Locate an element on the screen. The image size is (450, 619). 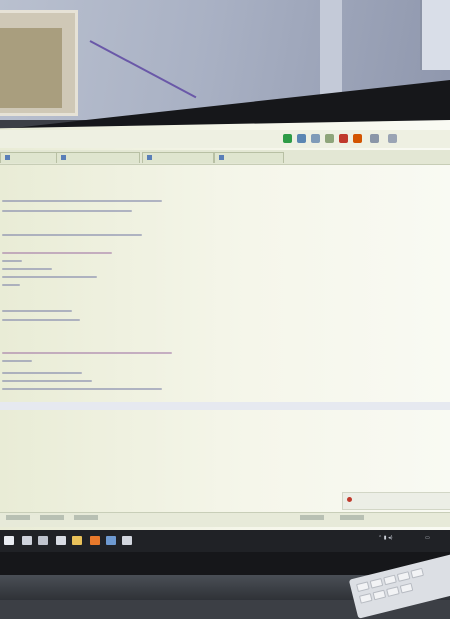
start-icon is located at coordinates (9, 540).